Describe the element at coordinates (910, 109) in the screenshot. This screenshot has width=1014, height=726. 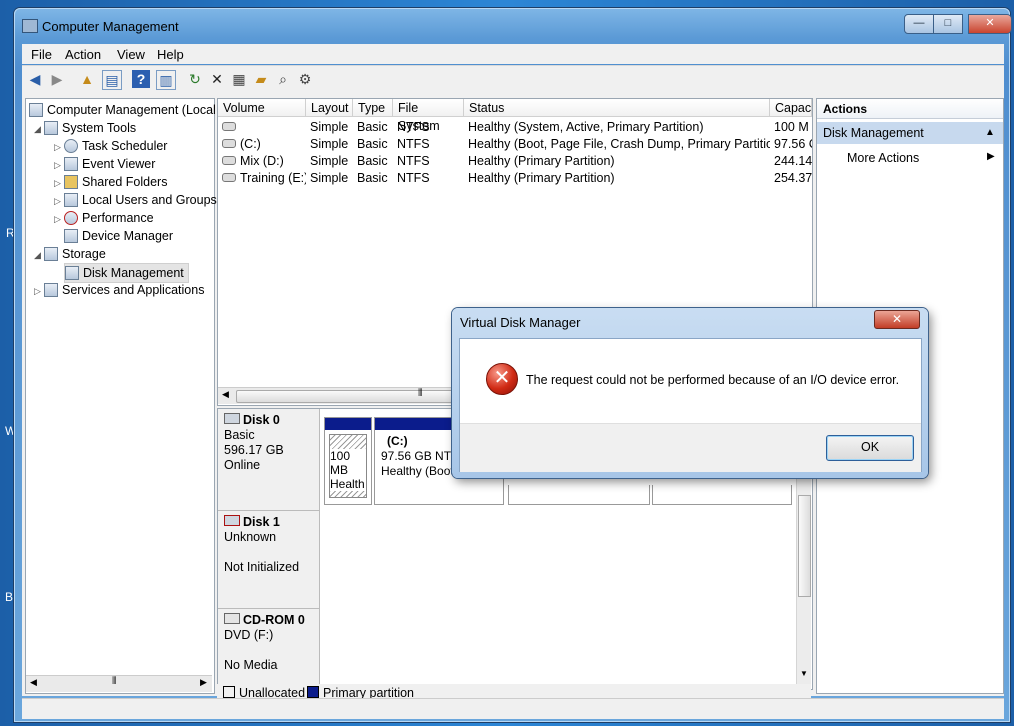
I see `actions-header: Actions` at that location.